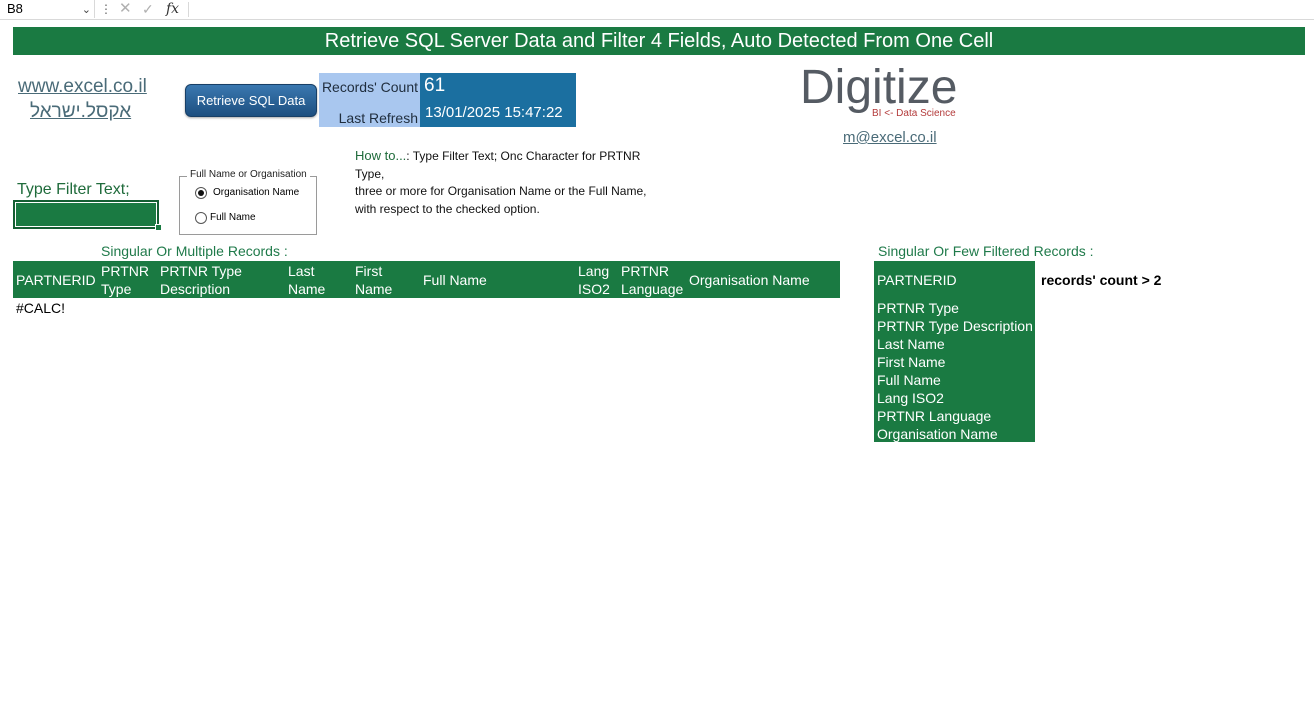 This screenshot has width=1314, height=720. Describe the element at coordinates (917, 280) in the screenshot. I see `field-partnerid: PARTNERID` at that location.